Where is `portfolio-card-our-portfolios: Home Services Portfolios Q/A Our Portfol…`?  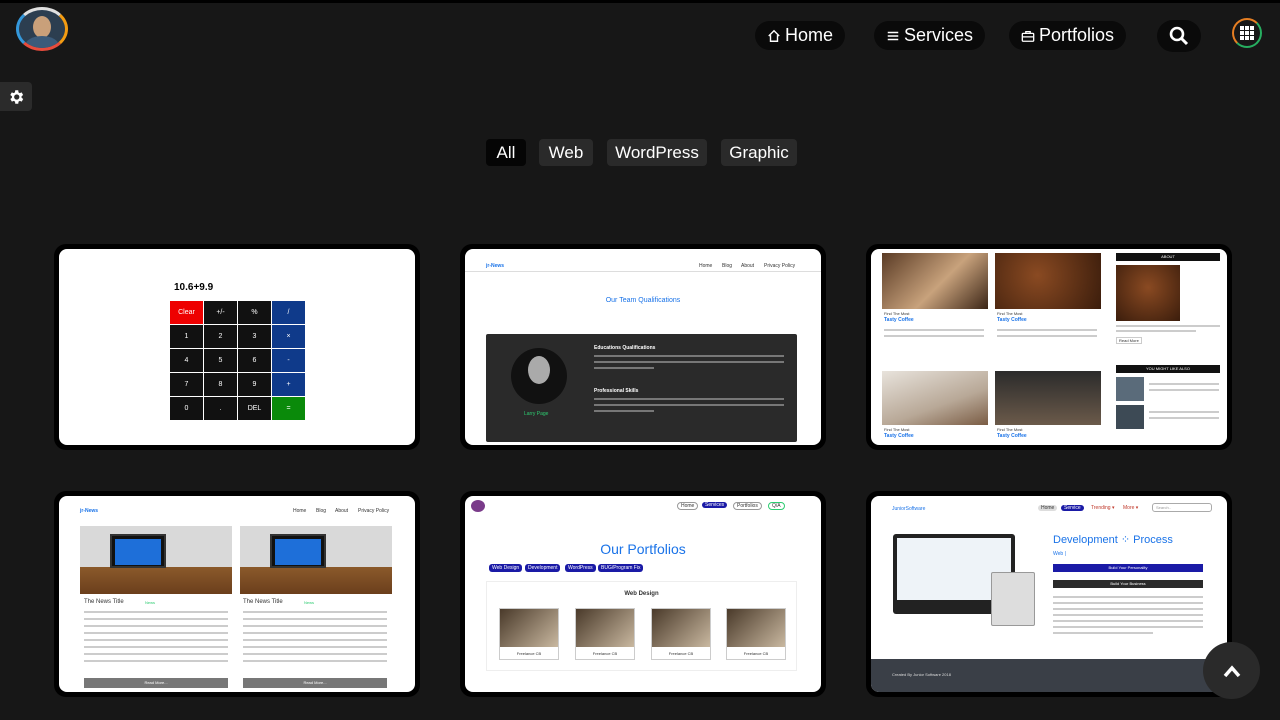
portfolio-card-our-portfolios: Home Services Portfolios Q/A Our Portfol… is located at coordinates (643, 594).